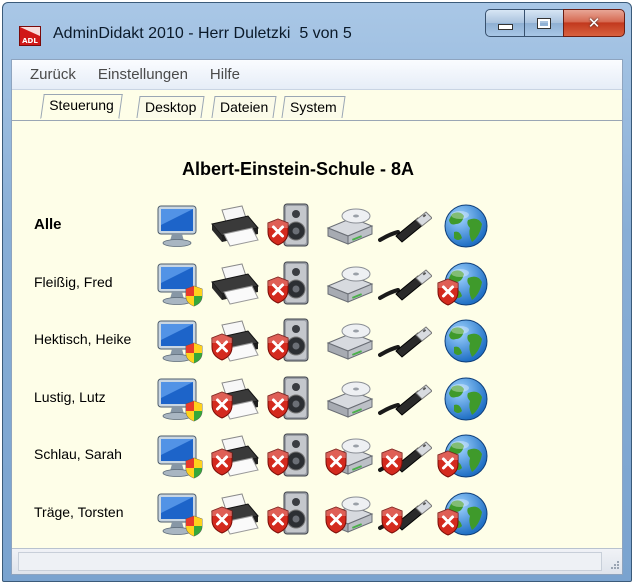 This screenshot has height=585, width=635. I want to click on student-row: Lustig, Lutz, so click(312, 400).